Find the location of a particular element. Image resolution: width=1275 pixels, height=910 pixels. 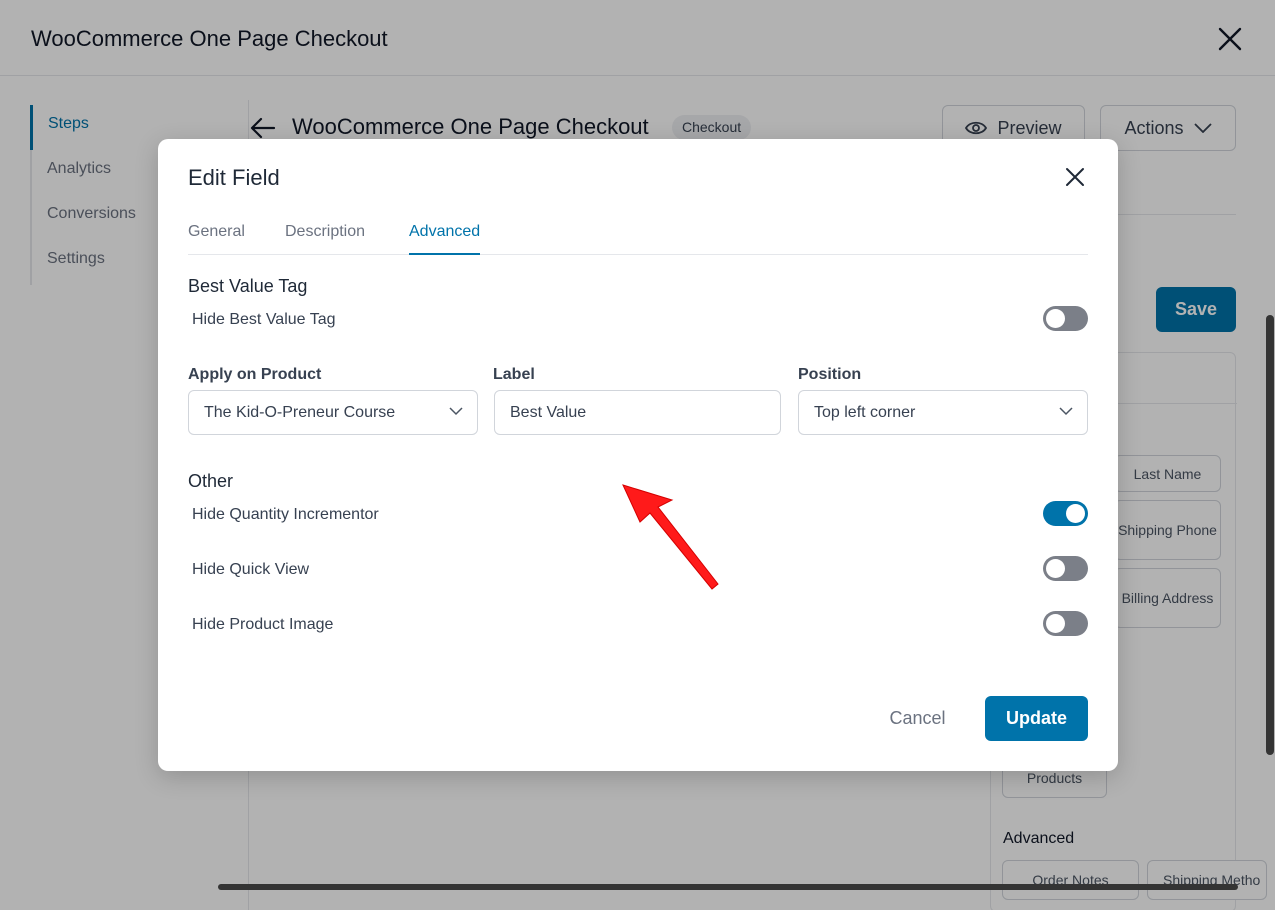

apply-on-product-value: The Kid-O-Preneur Course is located at coordinates (300, 412).